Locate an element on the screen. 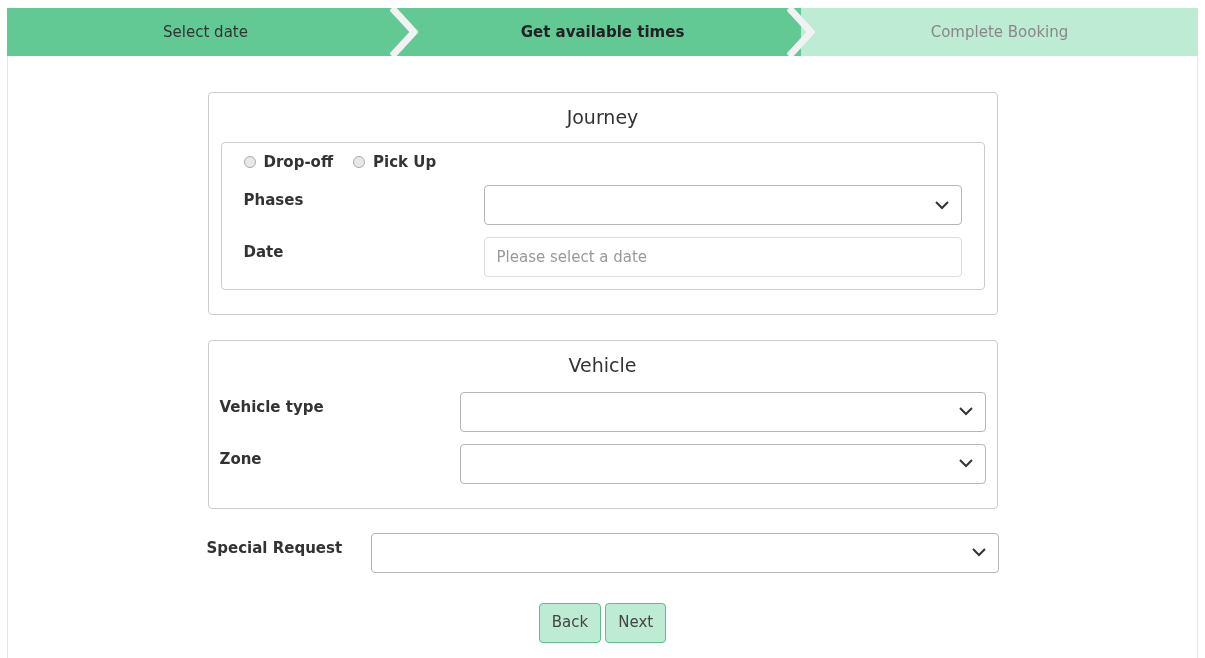 The width and height of the screenshot is (1205, 658). nav-button: Back is located at coordinates (570, 622).